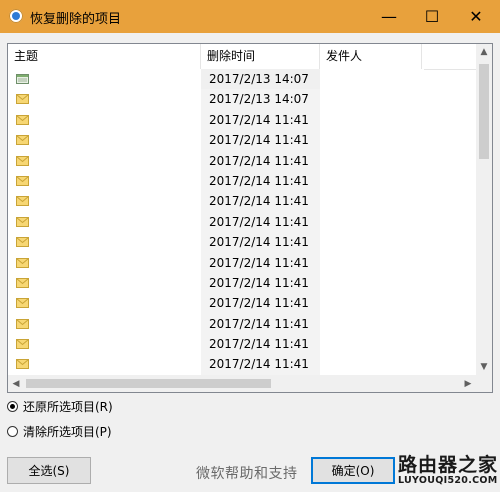  Describe the element at coordinates (484, 367) in the screenshot. I see `scroll-down-icon: ▼` at that location.